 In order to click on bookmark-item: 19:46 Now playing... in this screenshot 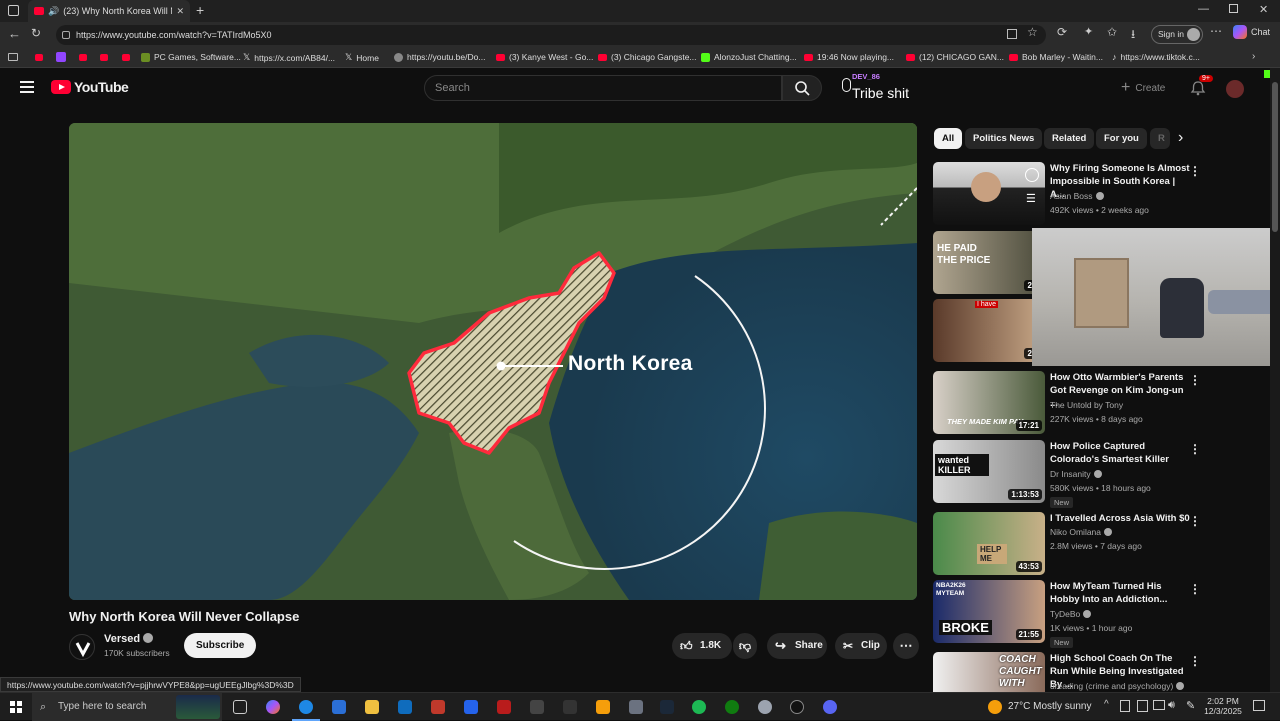, I will do `click(849, 57)`.